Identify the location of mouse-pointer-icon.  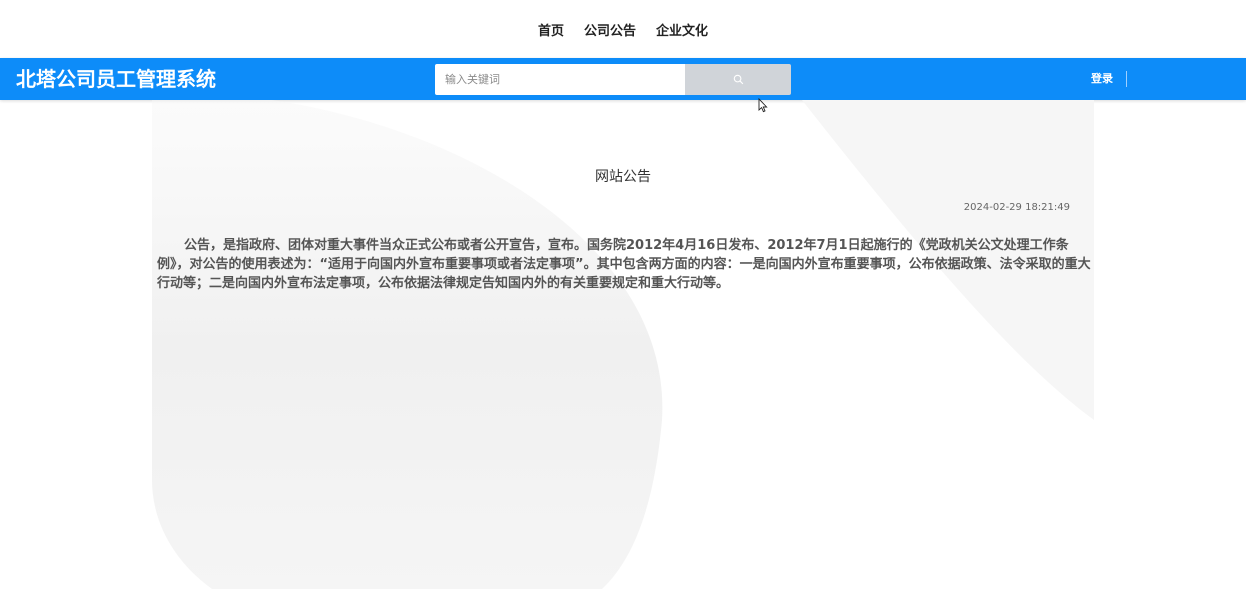
(763, 105).